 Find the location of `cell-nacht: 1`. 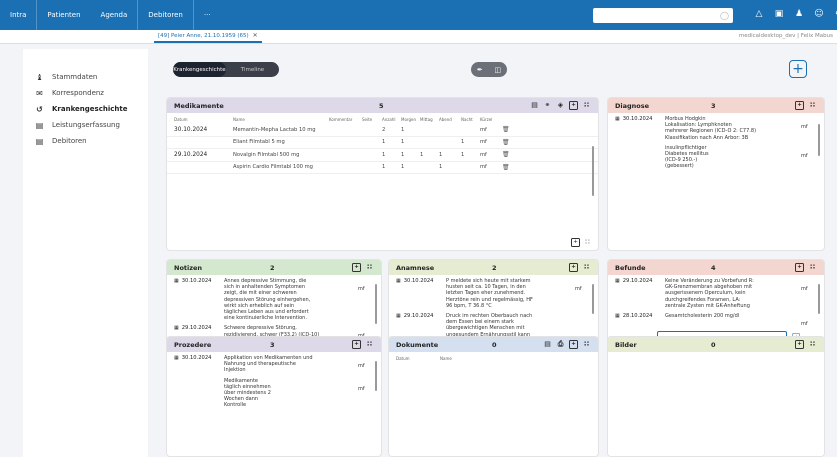

cell-nacht: 1 is located at coordinates (463, 142).